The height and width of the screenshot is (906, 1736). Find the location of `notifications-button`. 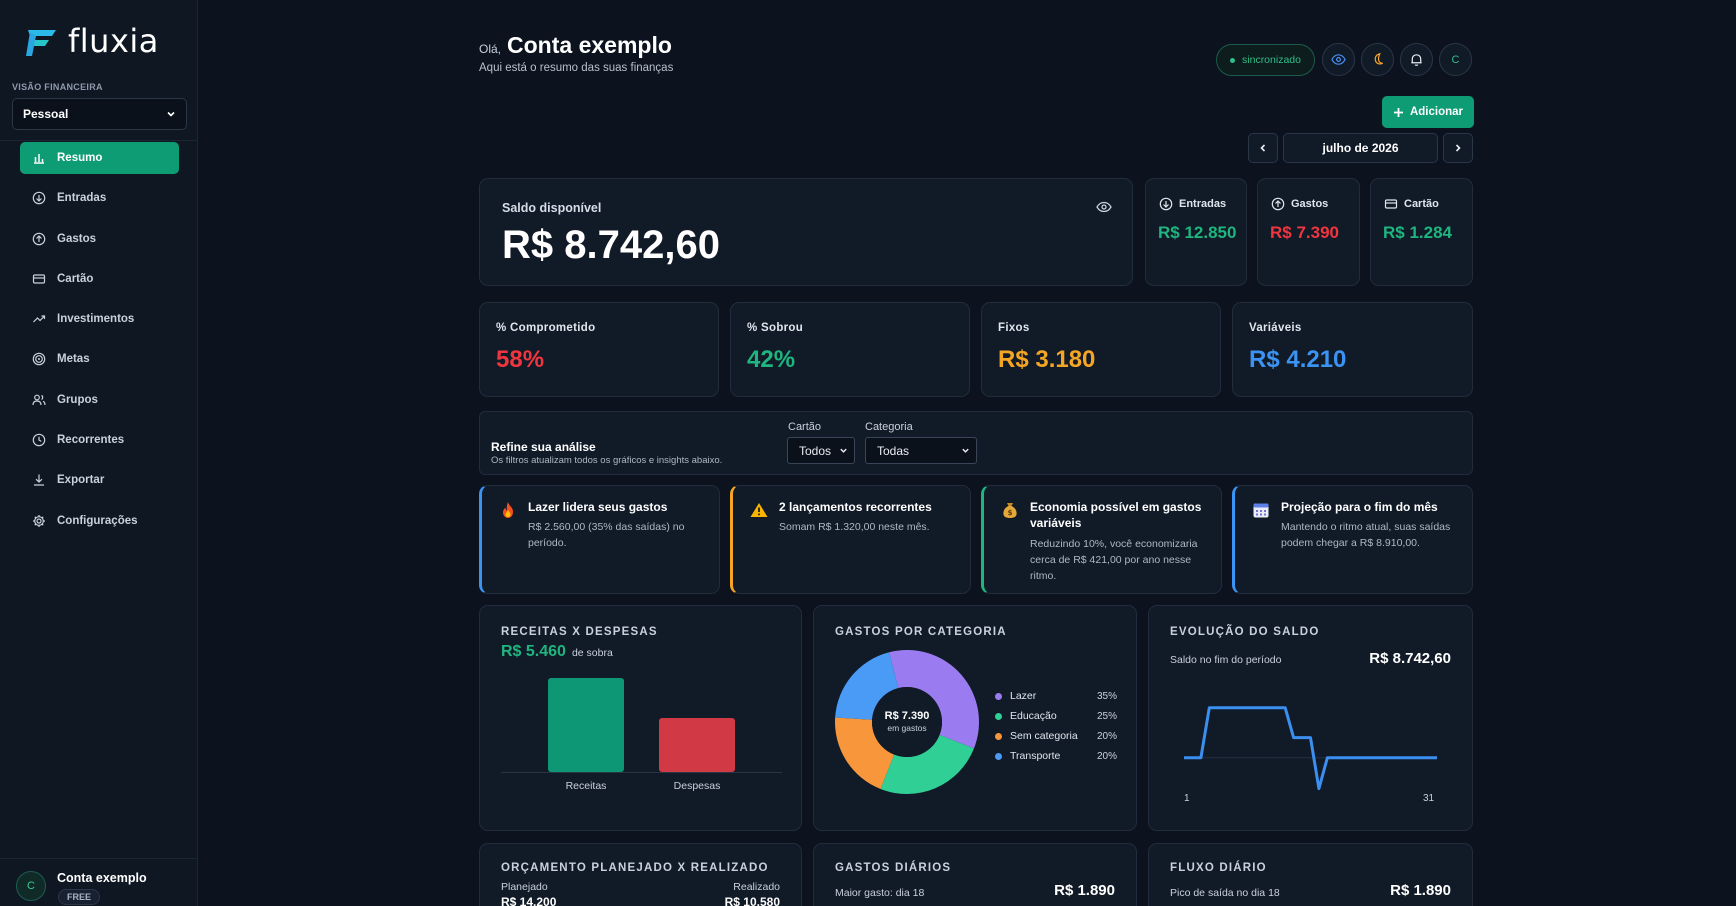

notifications-button is located at coordinates (1416, 59).